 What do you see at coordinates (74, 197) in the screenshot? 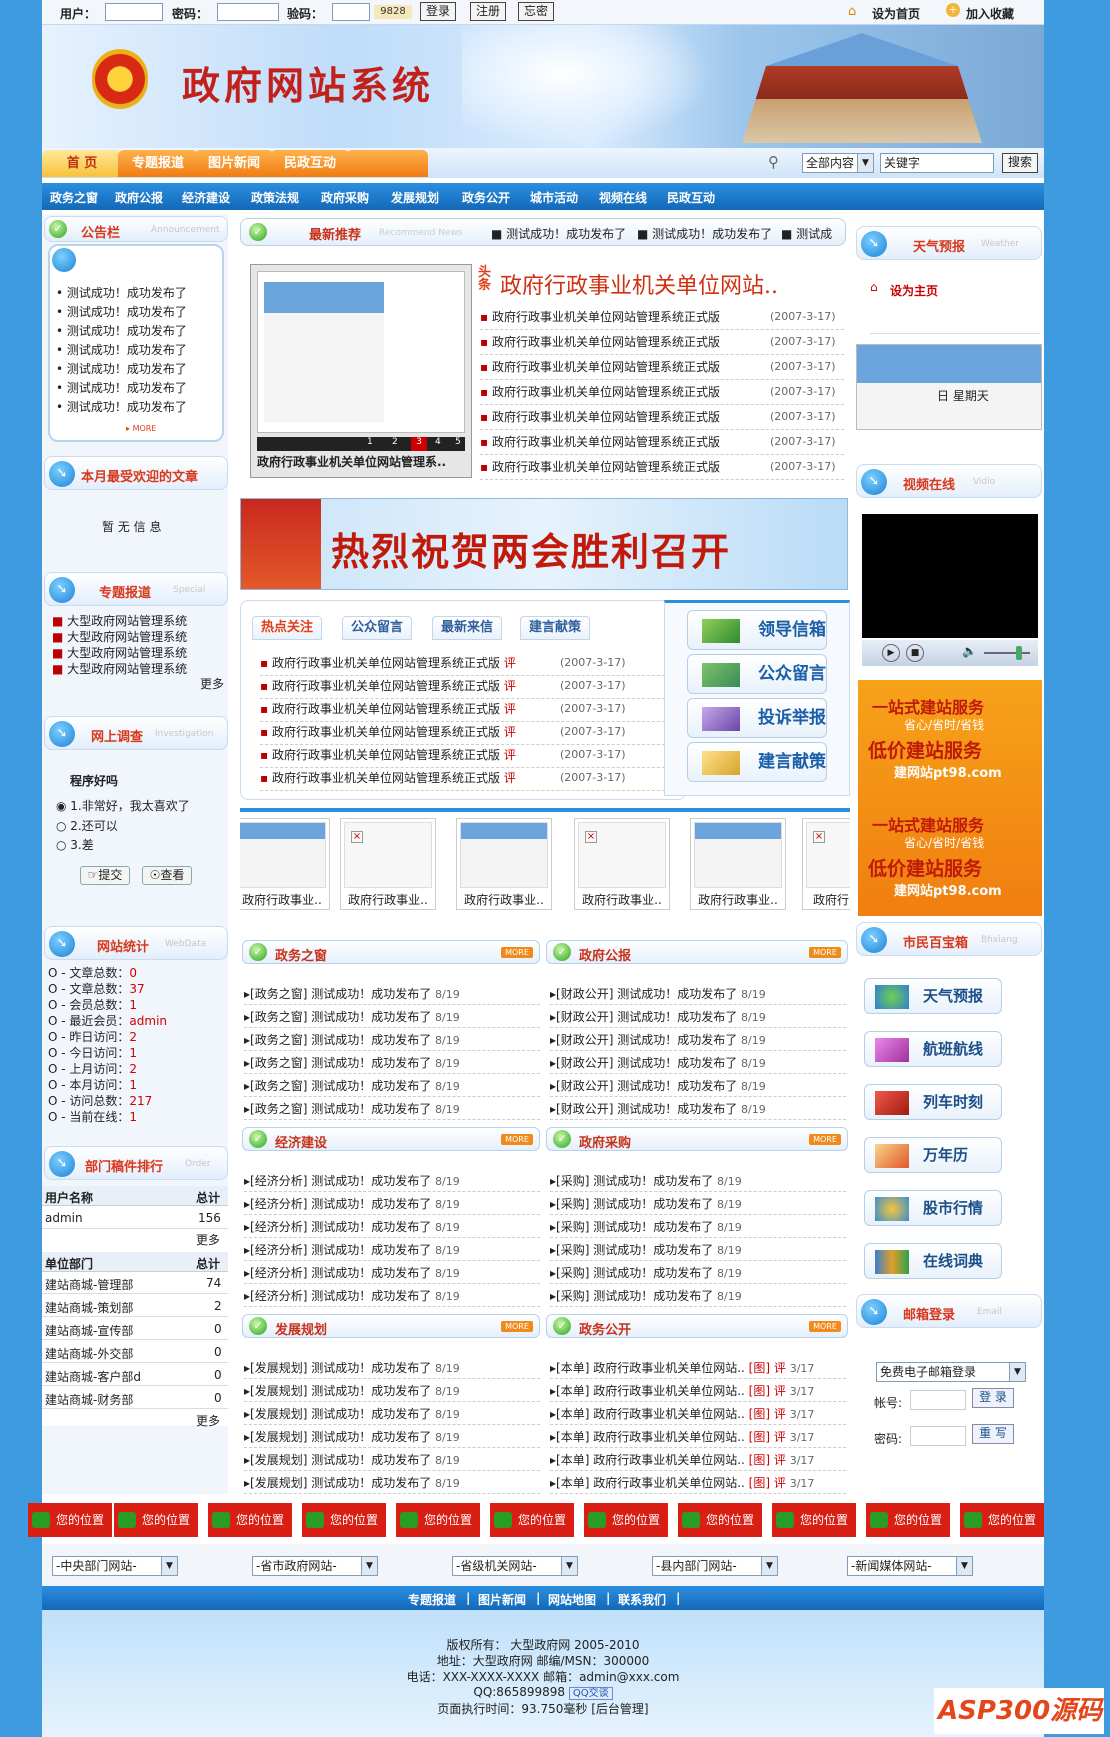
I see `subnav-item-zhengwu: 政务之窗` at bounding box center [74, 197].